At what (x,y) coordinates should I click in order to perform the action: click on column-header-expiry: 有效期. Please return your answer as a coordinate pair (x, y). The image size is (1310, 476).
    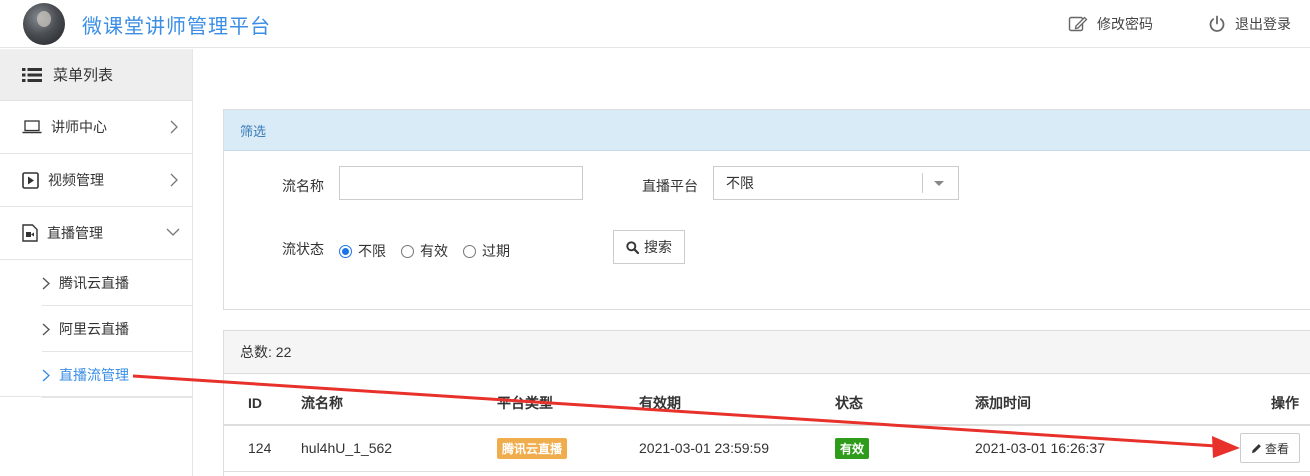
    Looking at the image, I should click on (737, 400).